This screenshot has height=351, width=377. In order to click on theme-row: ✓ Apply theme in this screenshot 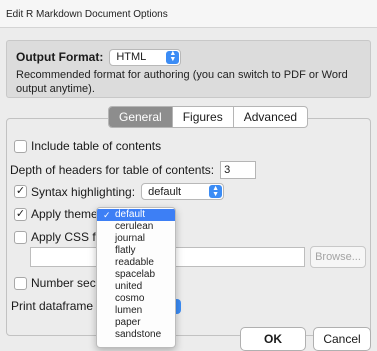, I will do `click(56, 214)`.